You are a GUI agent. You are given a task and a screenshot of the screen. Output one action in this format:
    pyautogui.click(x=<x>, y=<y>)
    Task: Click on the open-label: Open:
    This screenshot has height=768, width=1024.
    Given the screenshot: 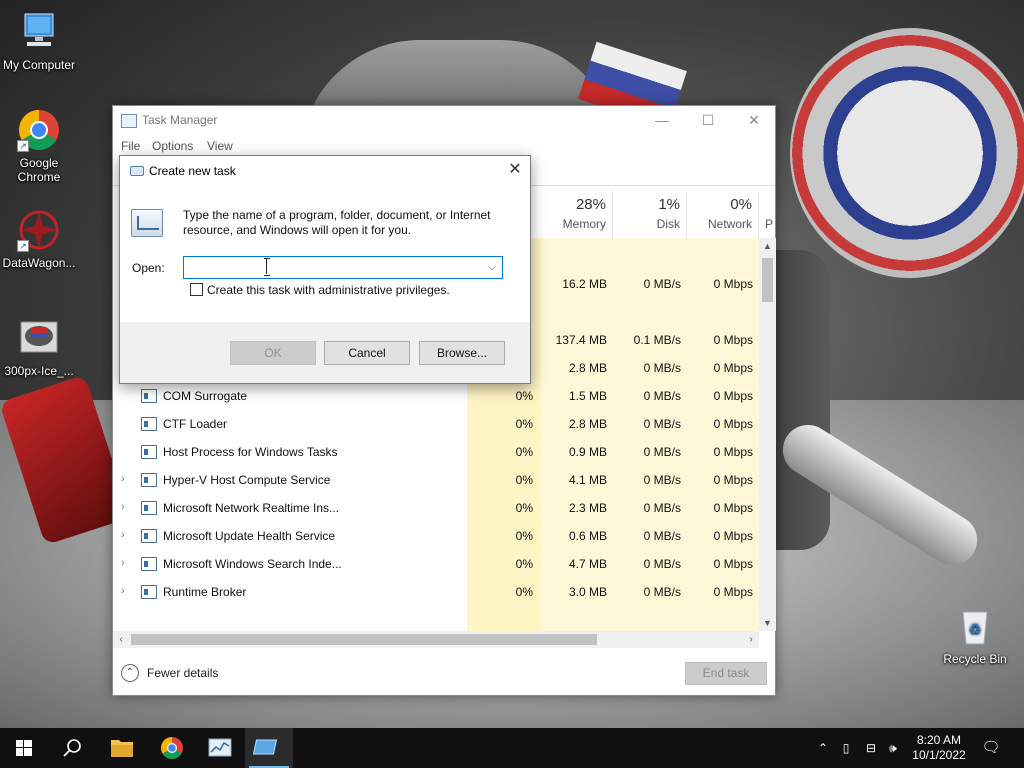 What is the action you would take?
    pyautogui.click(x=148, y=268)
    